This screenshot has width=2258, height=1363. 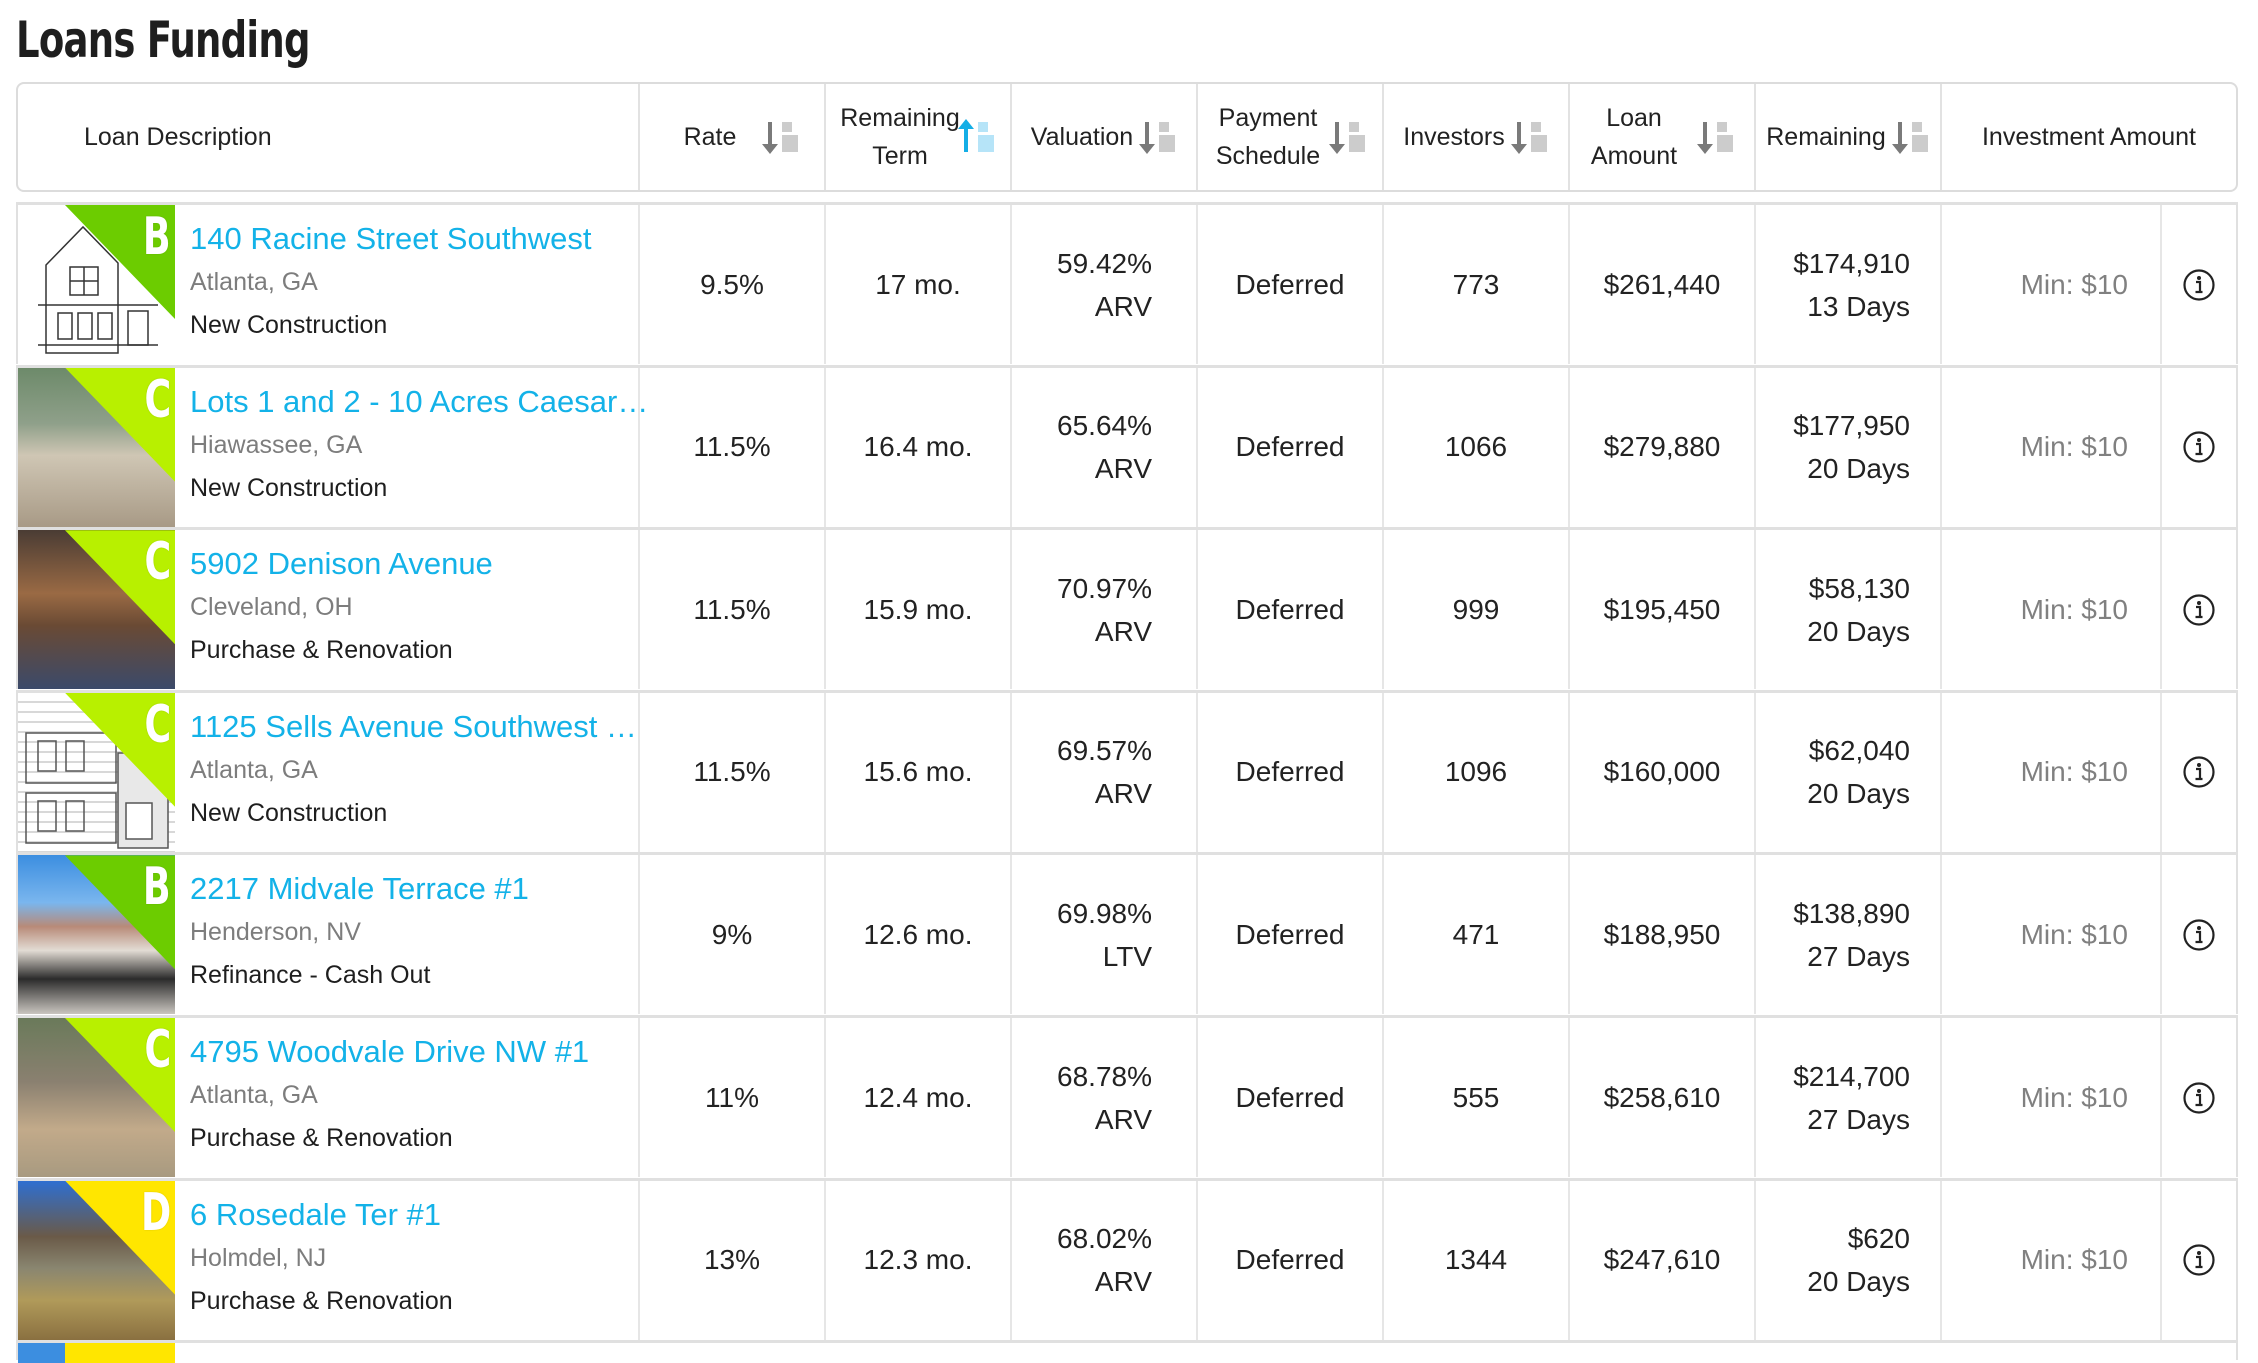 What do you see at coordinates (1851, 263) in the screenshot?
I see `remaining-amount: $174,910` at bounding box center [1851, 263].